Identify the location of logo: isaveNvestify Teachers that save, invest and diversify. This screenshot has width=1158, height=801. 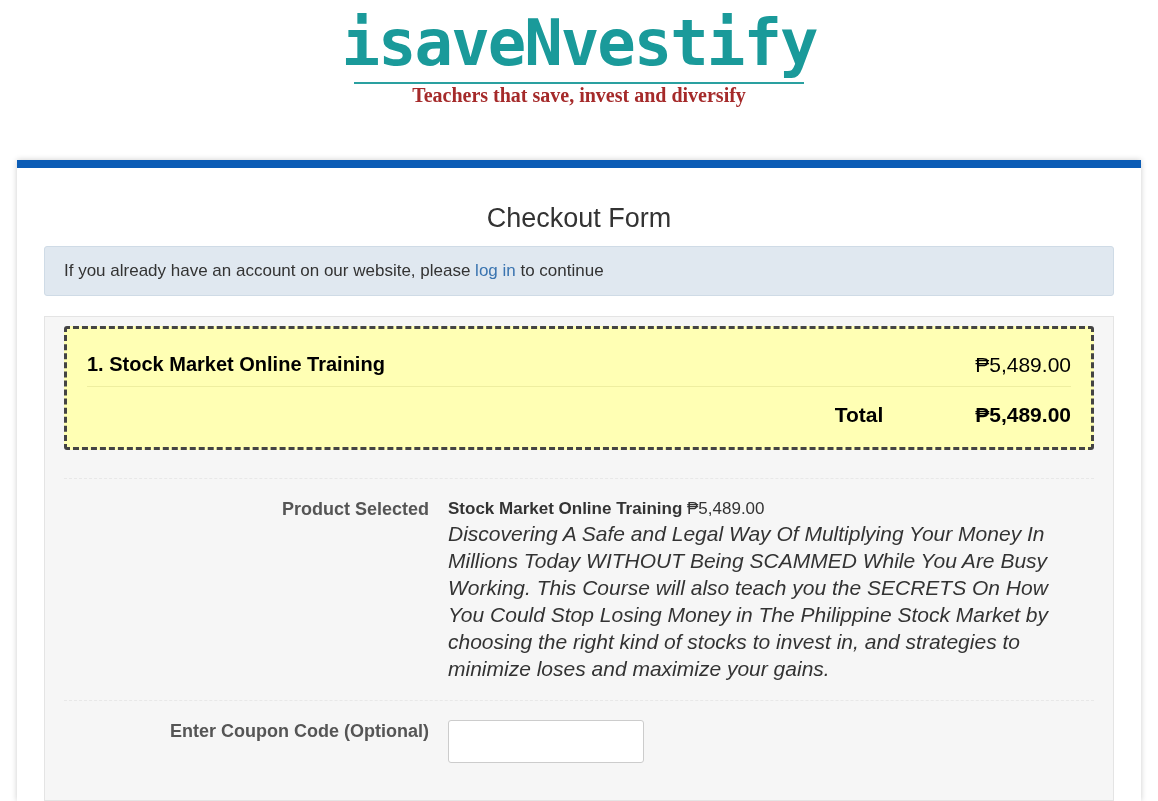
(579, 58).